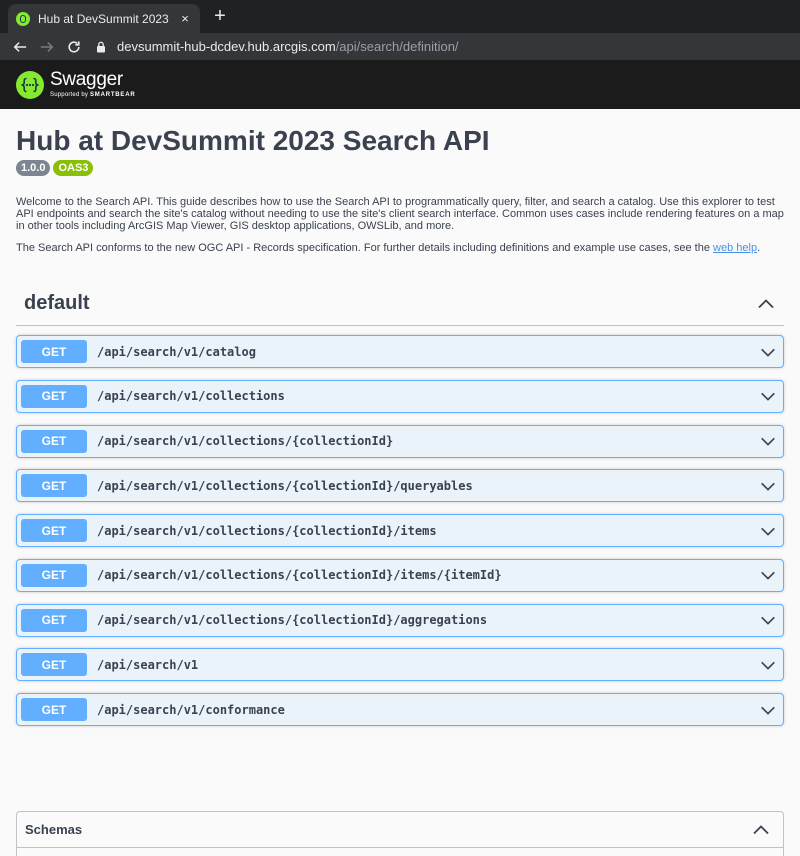  Describe the element at coordinates (400, 16) in the screenshot. I see `browser-tabstrip: Hub at DevSummit 2023 Search API × +` at that location.